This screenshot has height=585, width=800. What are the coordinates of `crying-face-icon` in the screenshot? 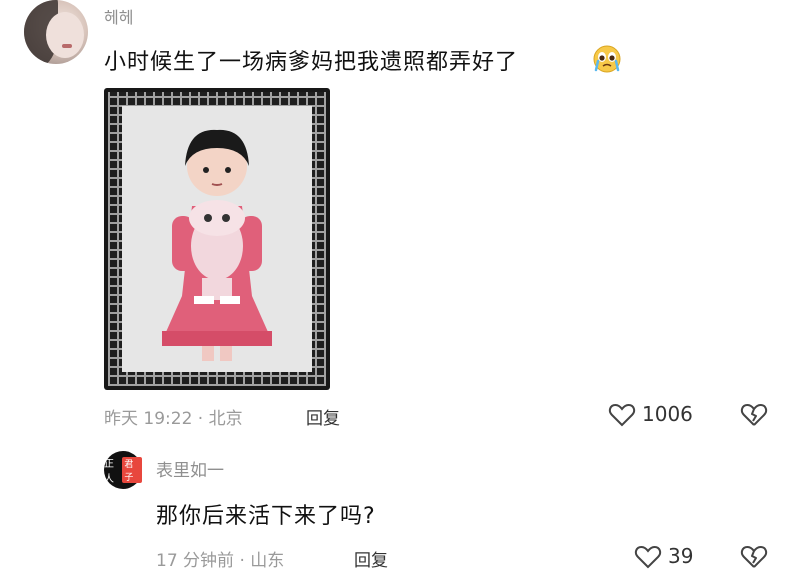 It's located at (607, 59).